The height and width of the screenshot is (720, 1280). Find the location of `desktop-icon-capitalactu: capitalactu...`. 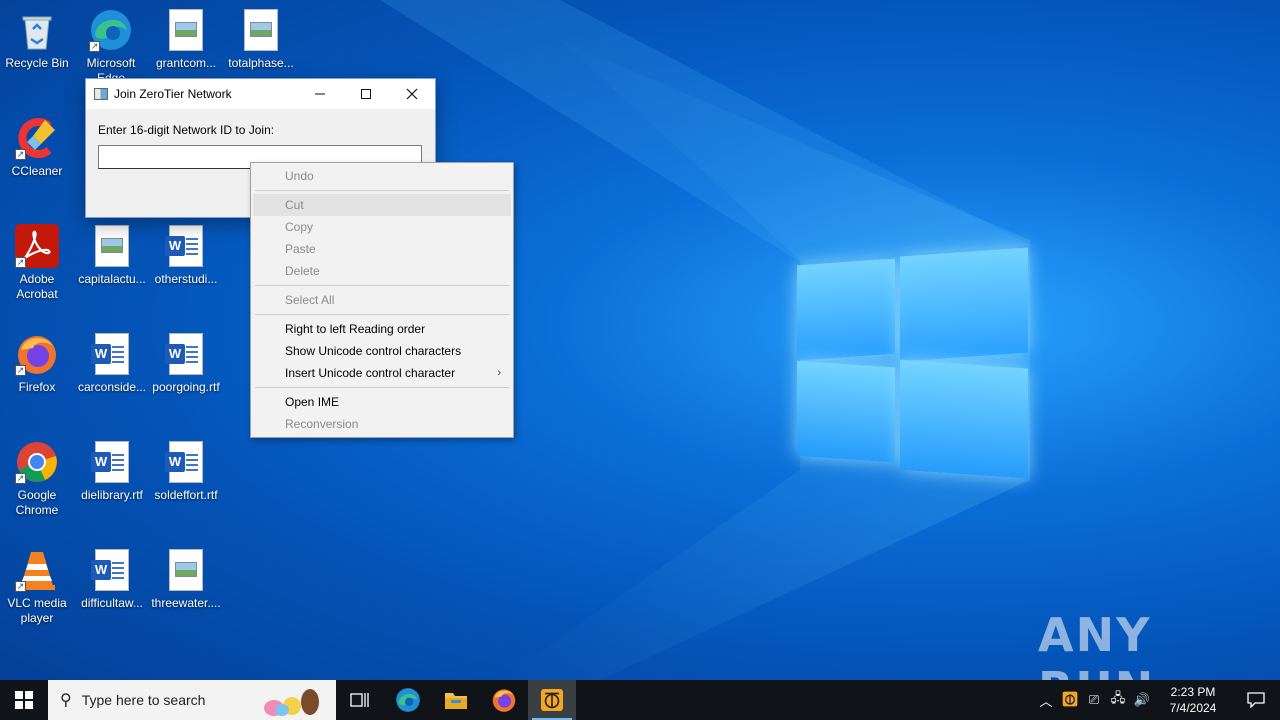

desktop-icon-capitalactu: capitalactu... is located at coordinates (112, 255).